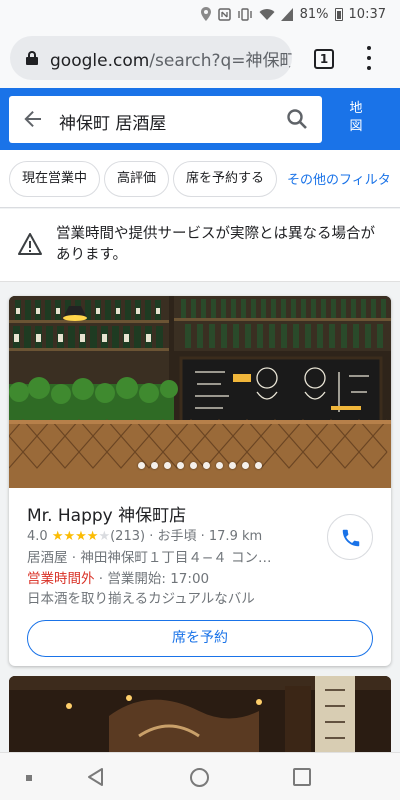  I want to click on system-nav-bar, so click(200, 776).